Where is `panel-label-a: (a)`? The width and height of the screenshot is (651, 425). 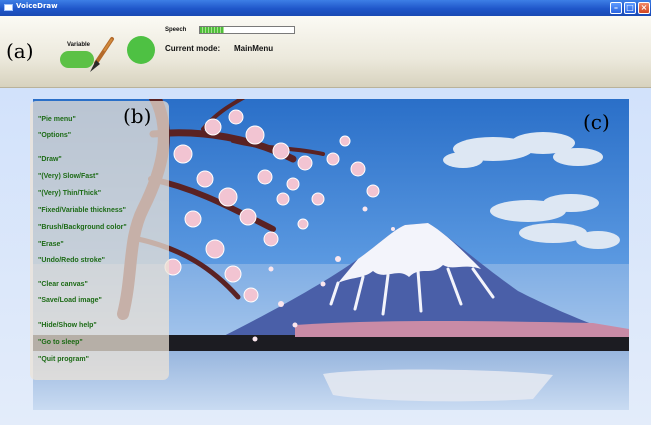 panel-label-a: (a) is located at coordinates (20, 51).